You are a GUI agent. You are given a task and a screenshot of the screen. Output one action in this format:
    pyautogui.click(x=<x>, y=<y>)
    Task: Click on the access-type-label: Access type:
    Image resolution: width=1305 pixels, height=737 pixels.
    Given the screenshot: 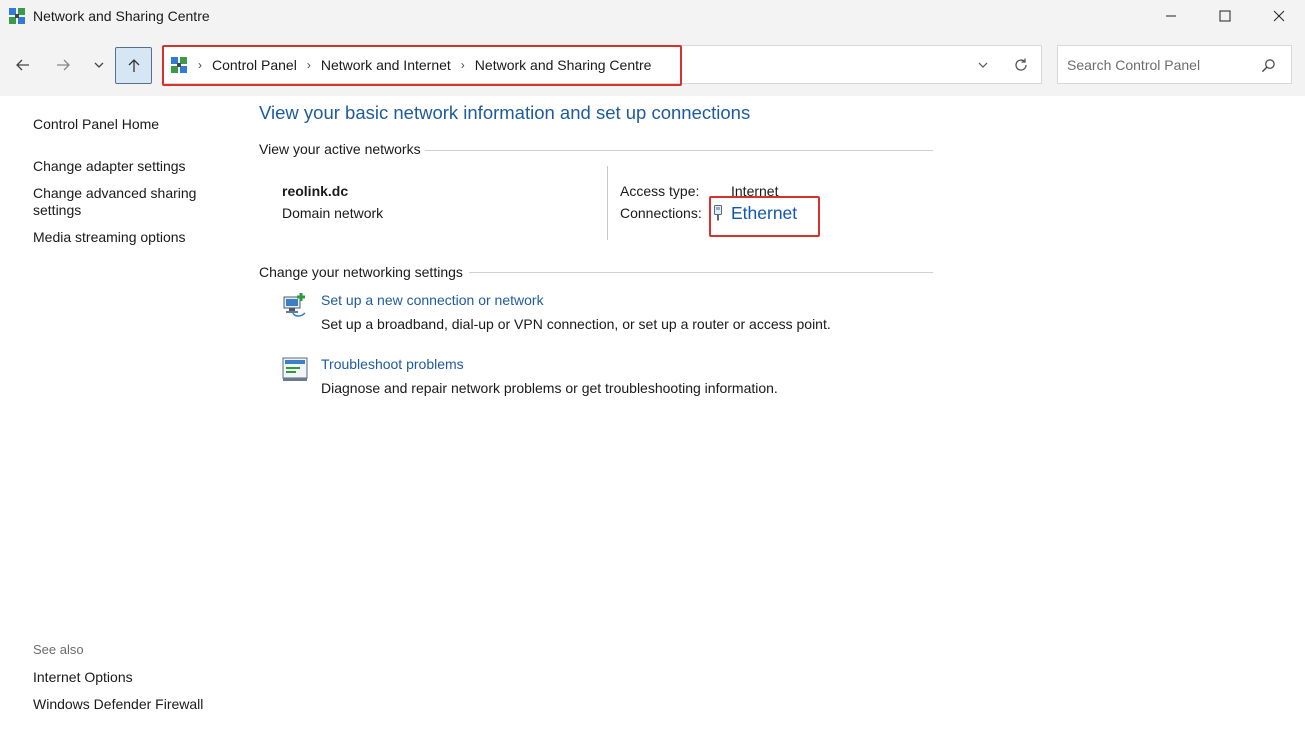 What is the action you would take?
    pyautogui.click(x=660, y=191)
    